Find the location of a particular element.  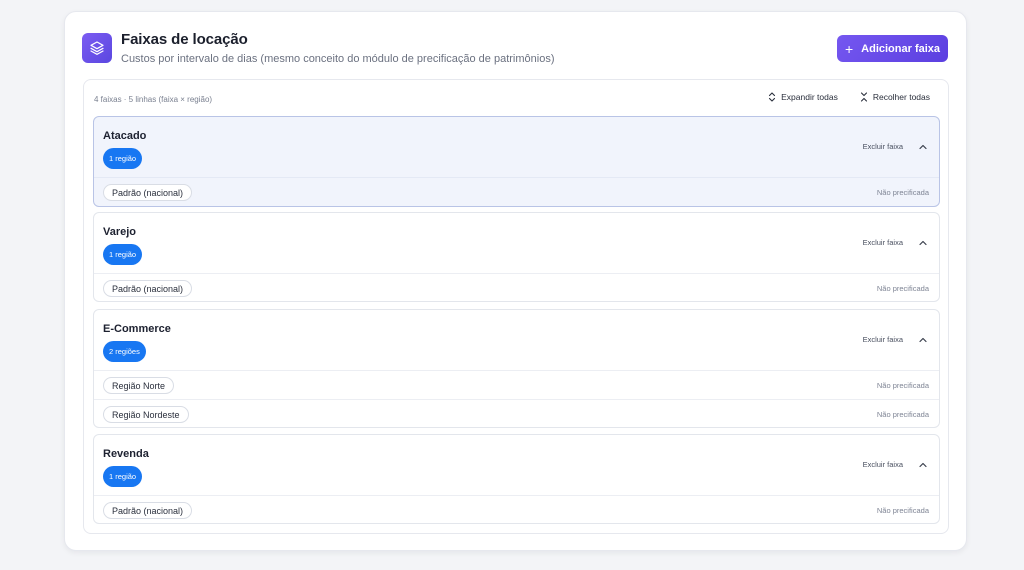

tier-name: Revenda is located at coordinates (126, 454).